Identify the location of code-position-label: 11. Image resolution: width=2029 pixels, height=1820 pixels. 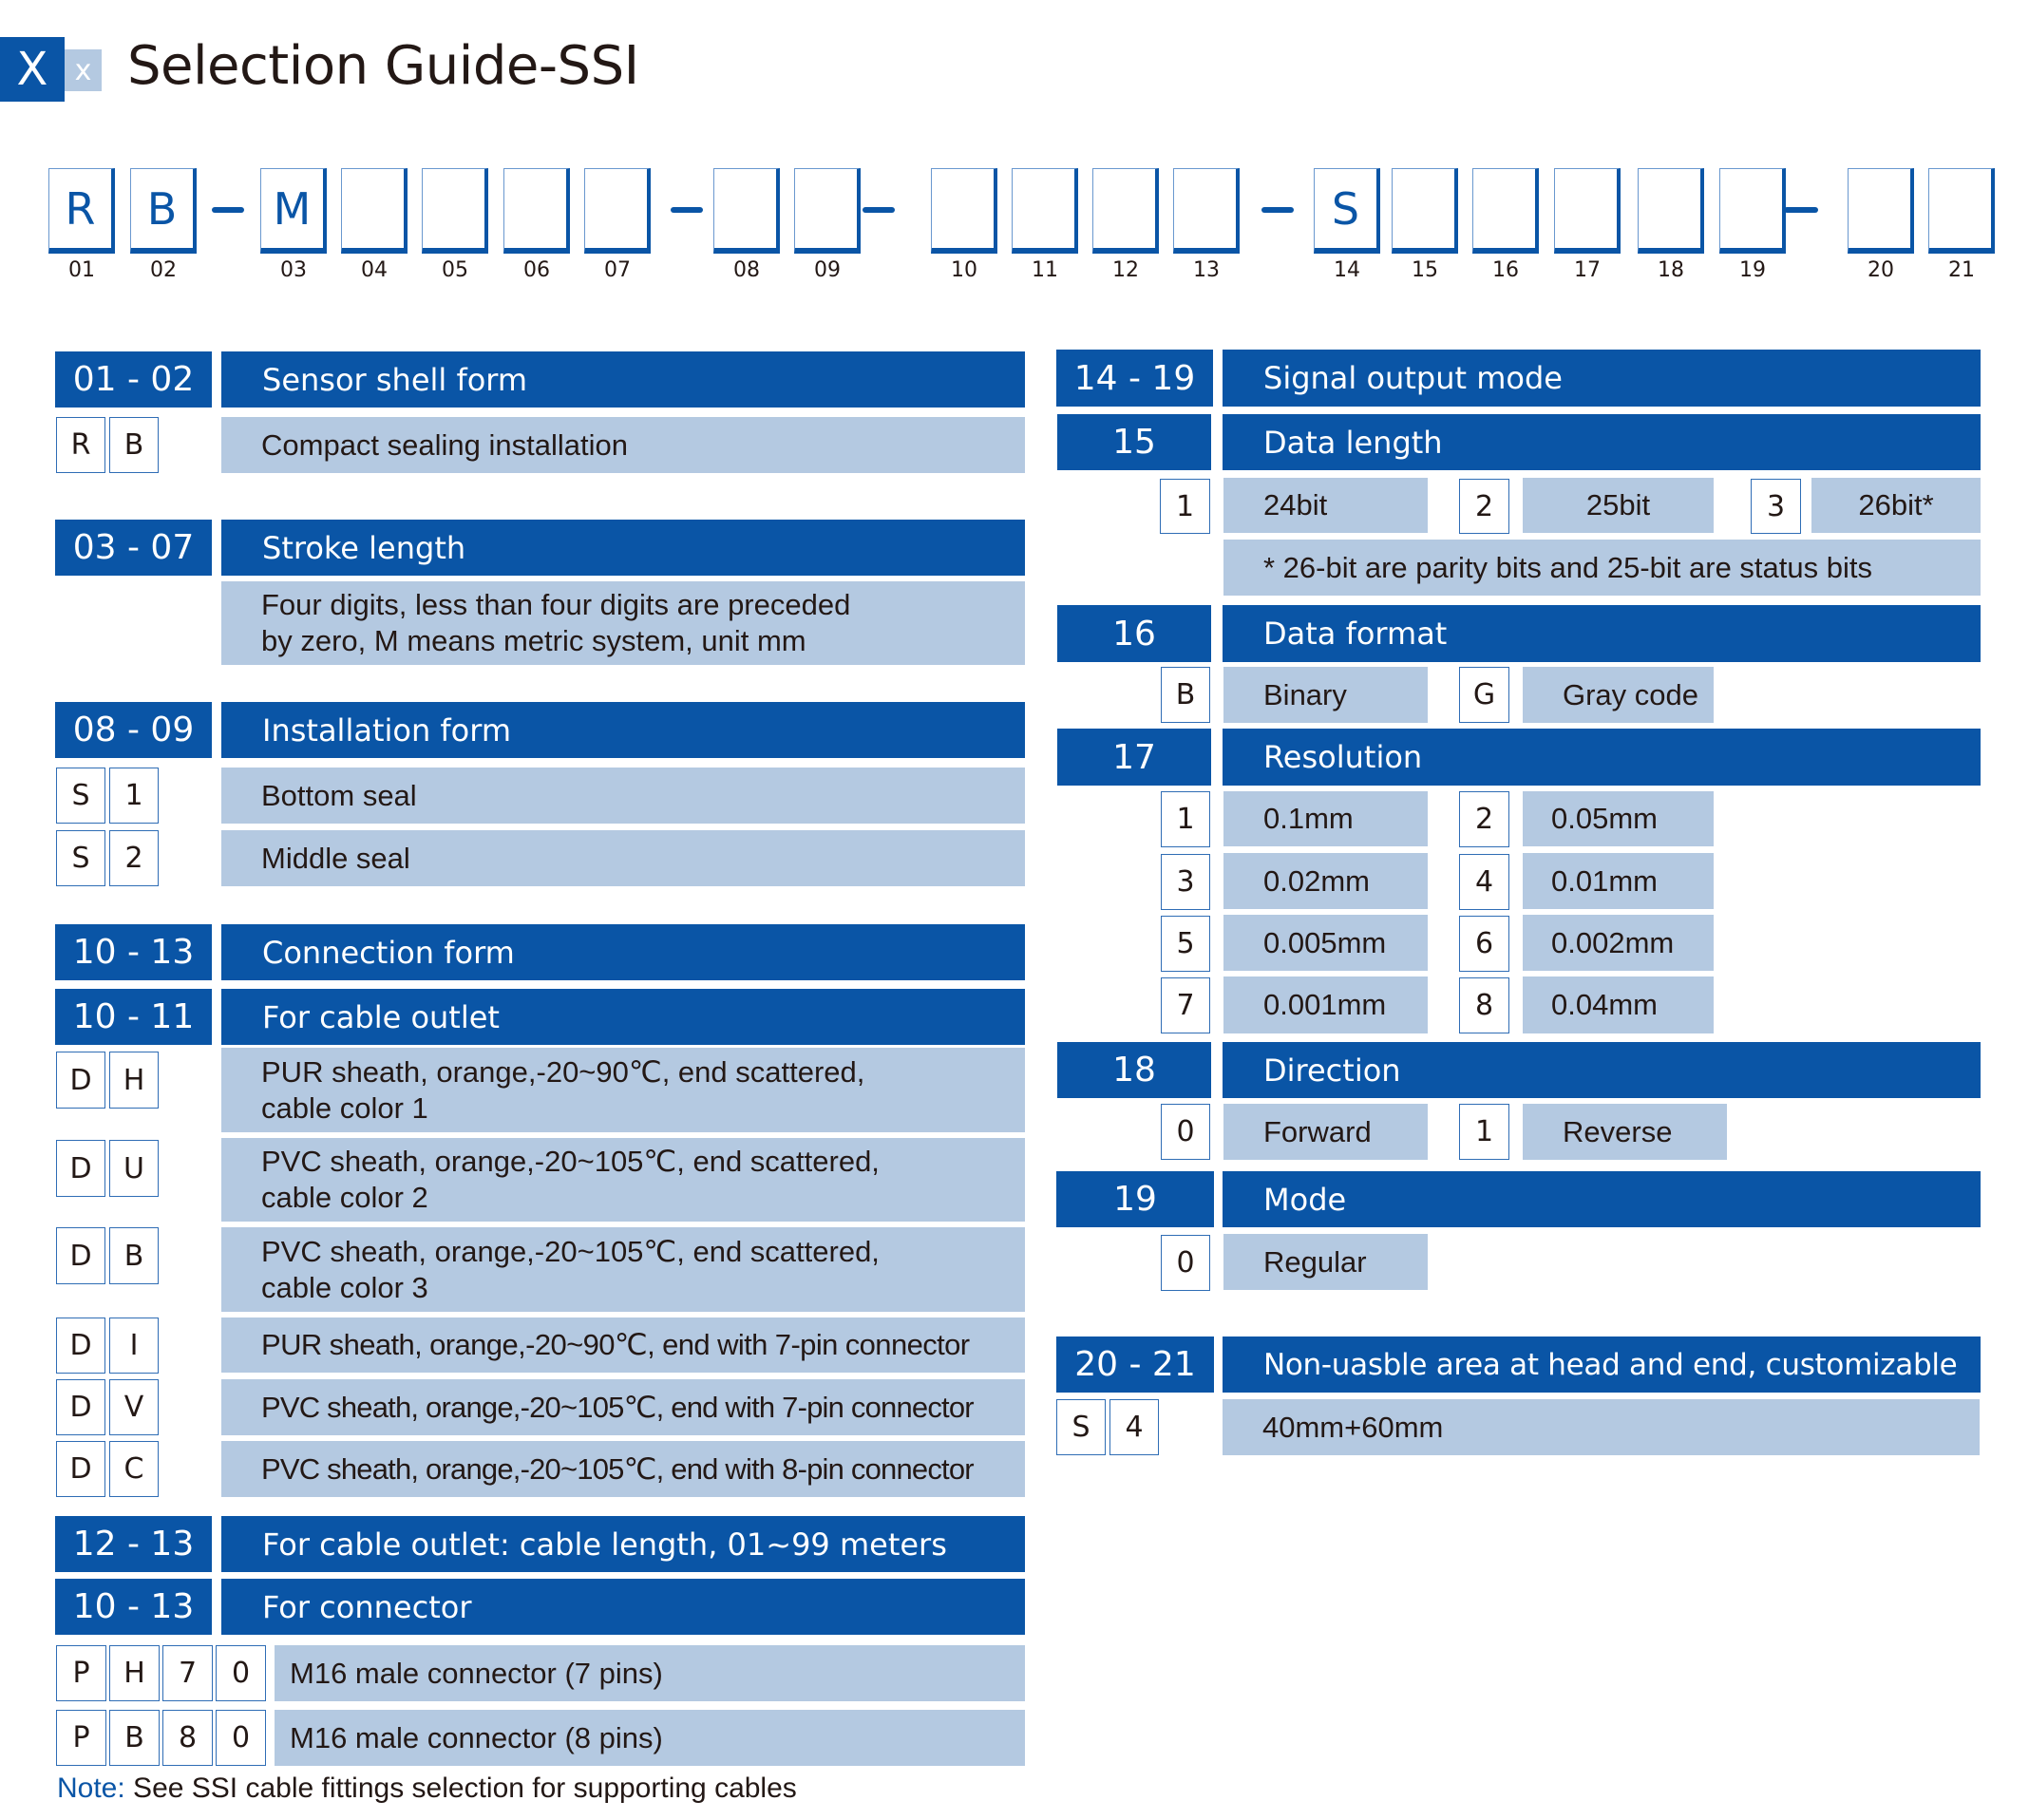
(1045, 270).